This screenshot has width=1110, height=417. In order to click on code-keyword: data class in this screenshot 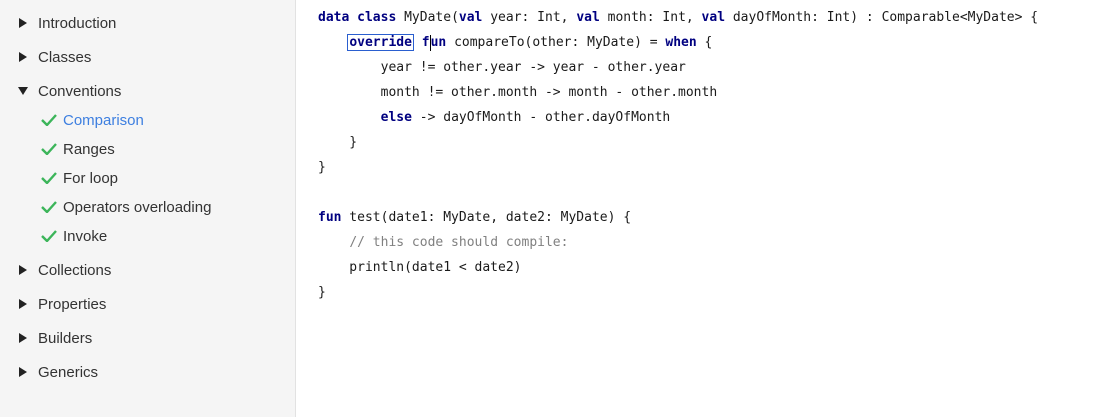, I will do `click(357, 17)`.